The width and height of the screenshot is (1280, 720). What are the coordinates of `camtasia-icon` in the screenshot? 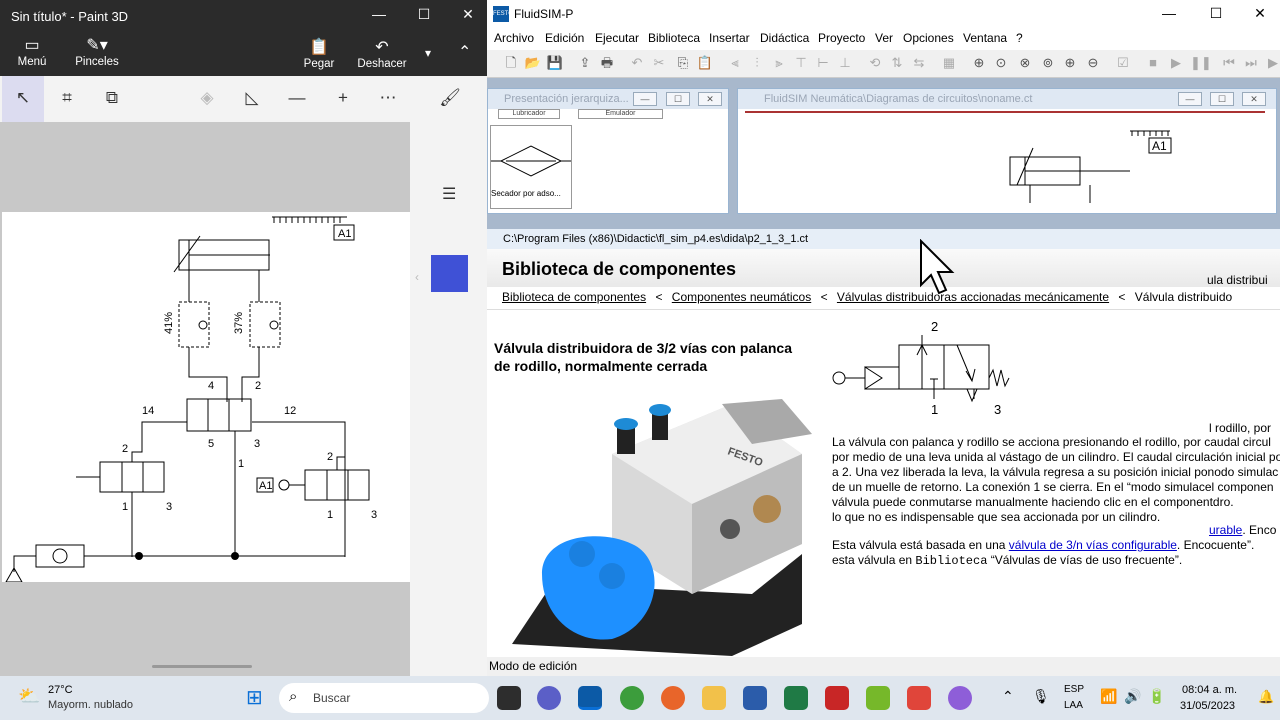 It's located at (878, 698).